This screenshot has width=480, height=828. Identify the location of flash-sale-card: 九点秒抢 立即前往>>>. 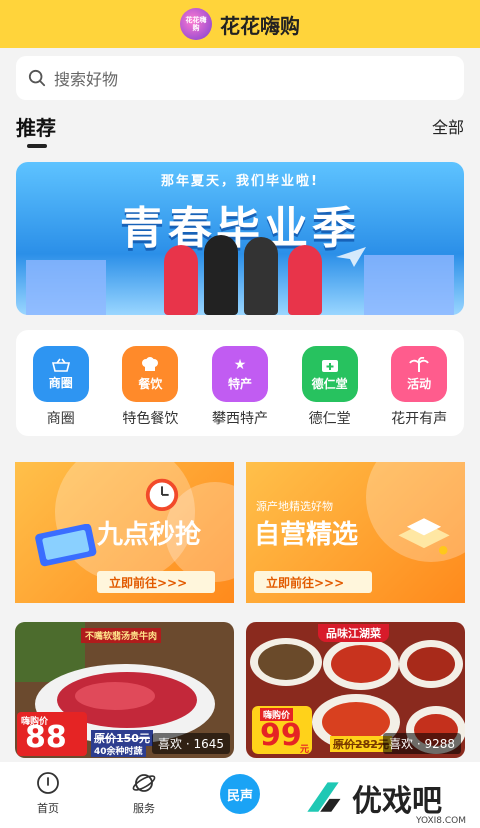
(124, 532).